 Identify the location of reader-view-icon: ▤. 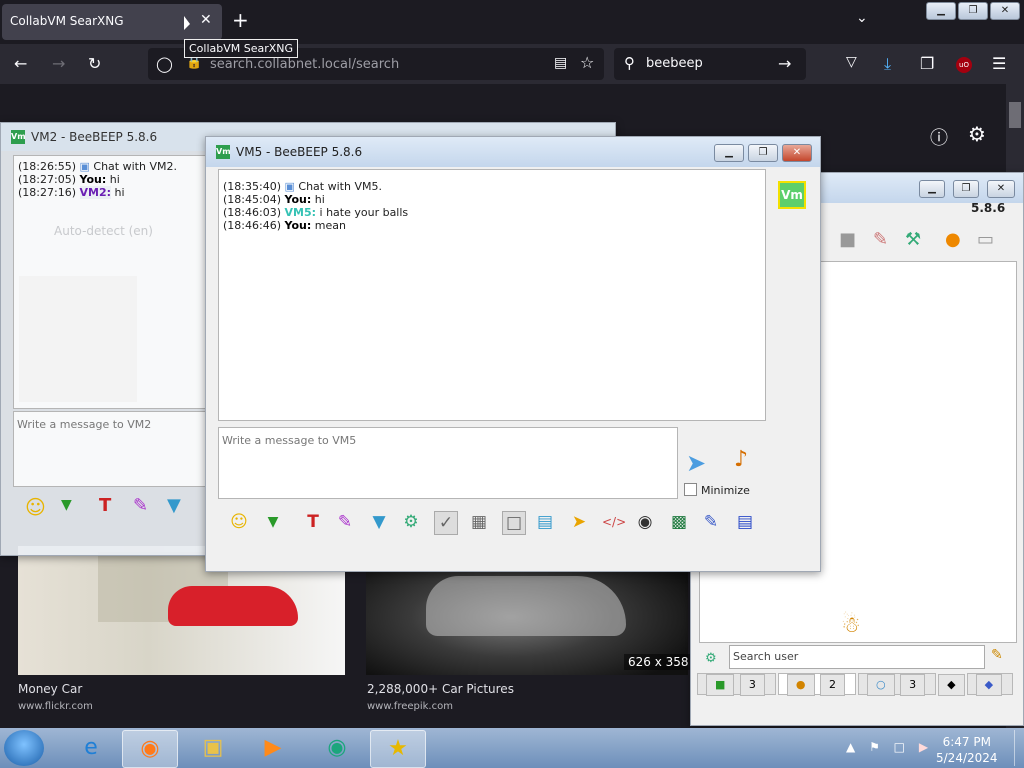
(560, 63).